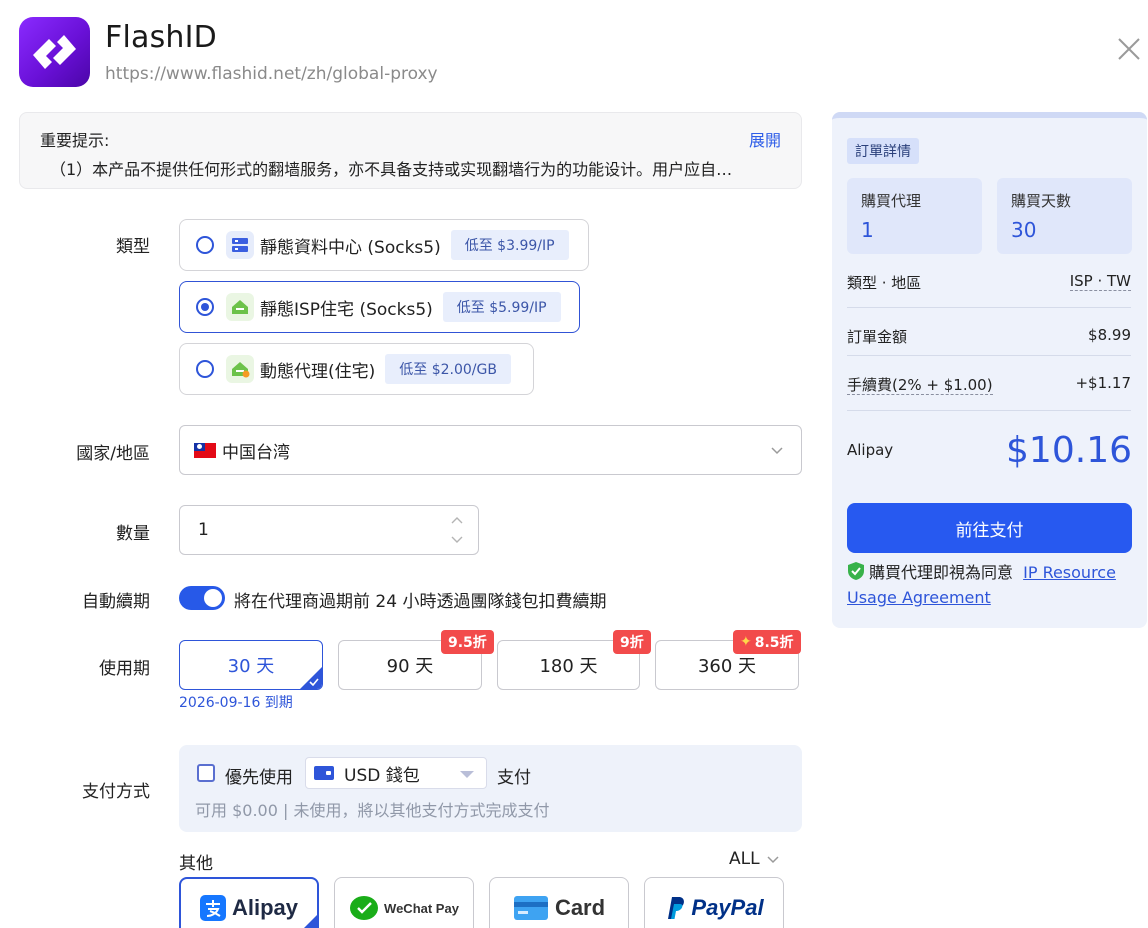  What do you see at coordinates (350, 247) in the screenshot?
I see `type-option-label: 靜態資料中心 (Socks5)` at bounding box center [350, 247].